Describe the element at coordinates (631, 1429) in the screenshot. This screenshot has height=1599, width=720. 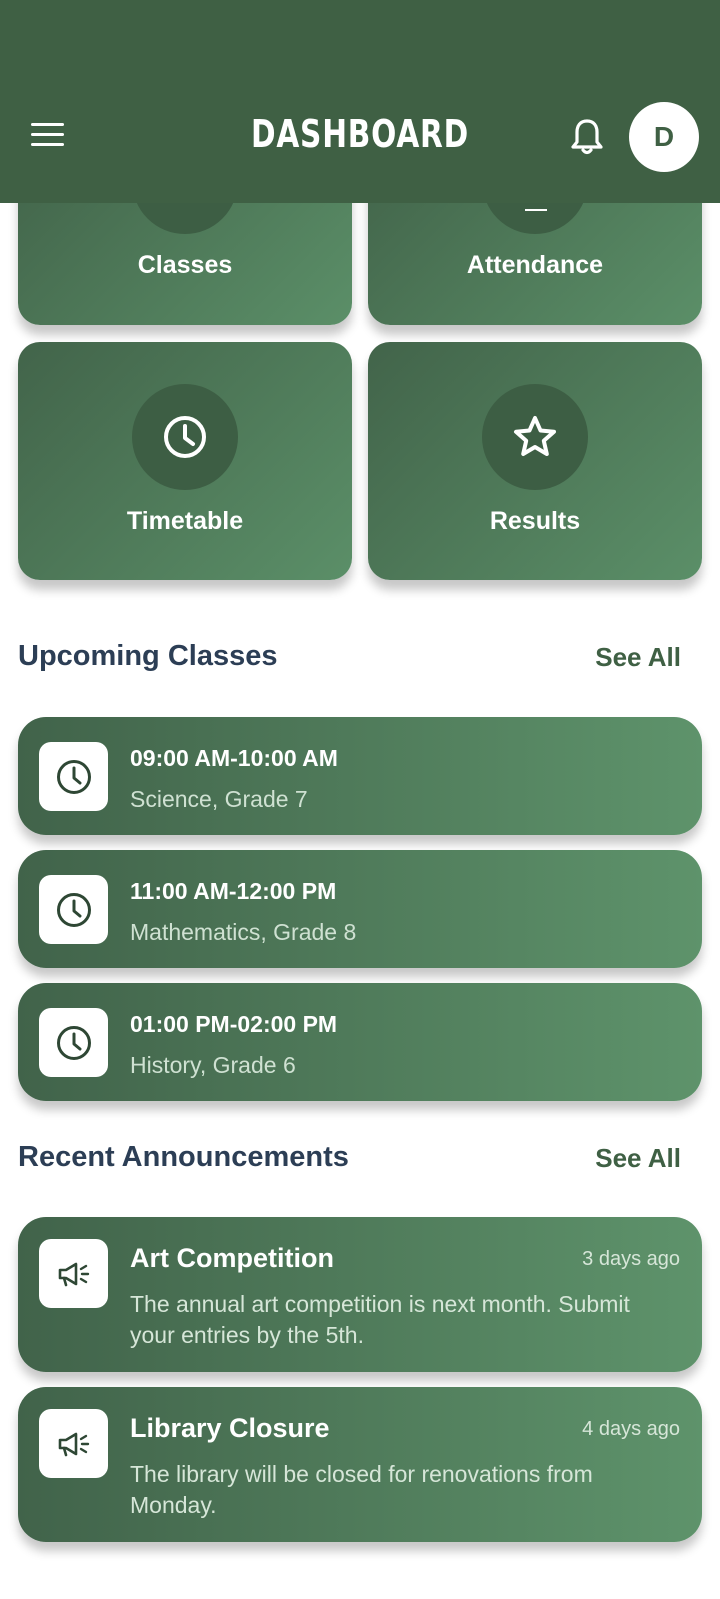
I see `announcement-time: 4 days ago` at that location.